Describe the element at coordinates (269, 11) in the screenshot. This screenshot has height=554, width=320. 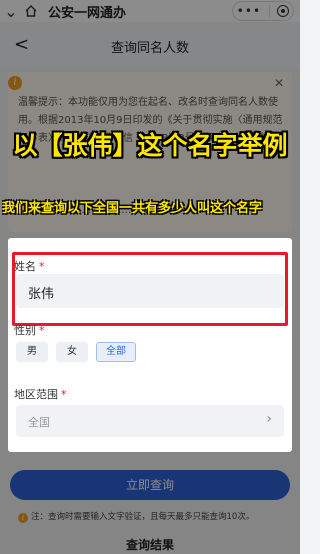
I see `capsule-divider` at that location.